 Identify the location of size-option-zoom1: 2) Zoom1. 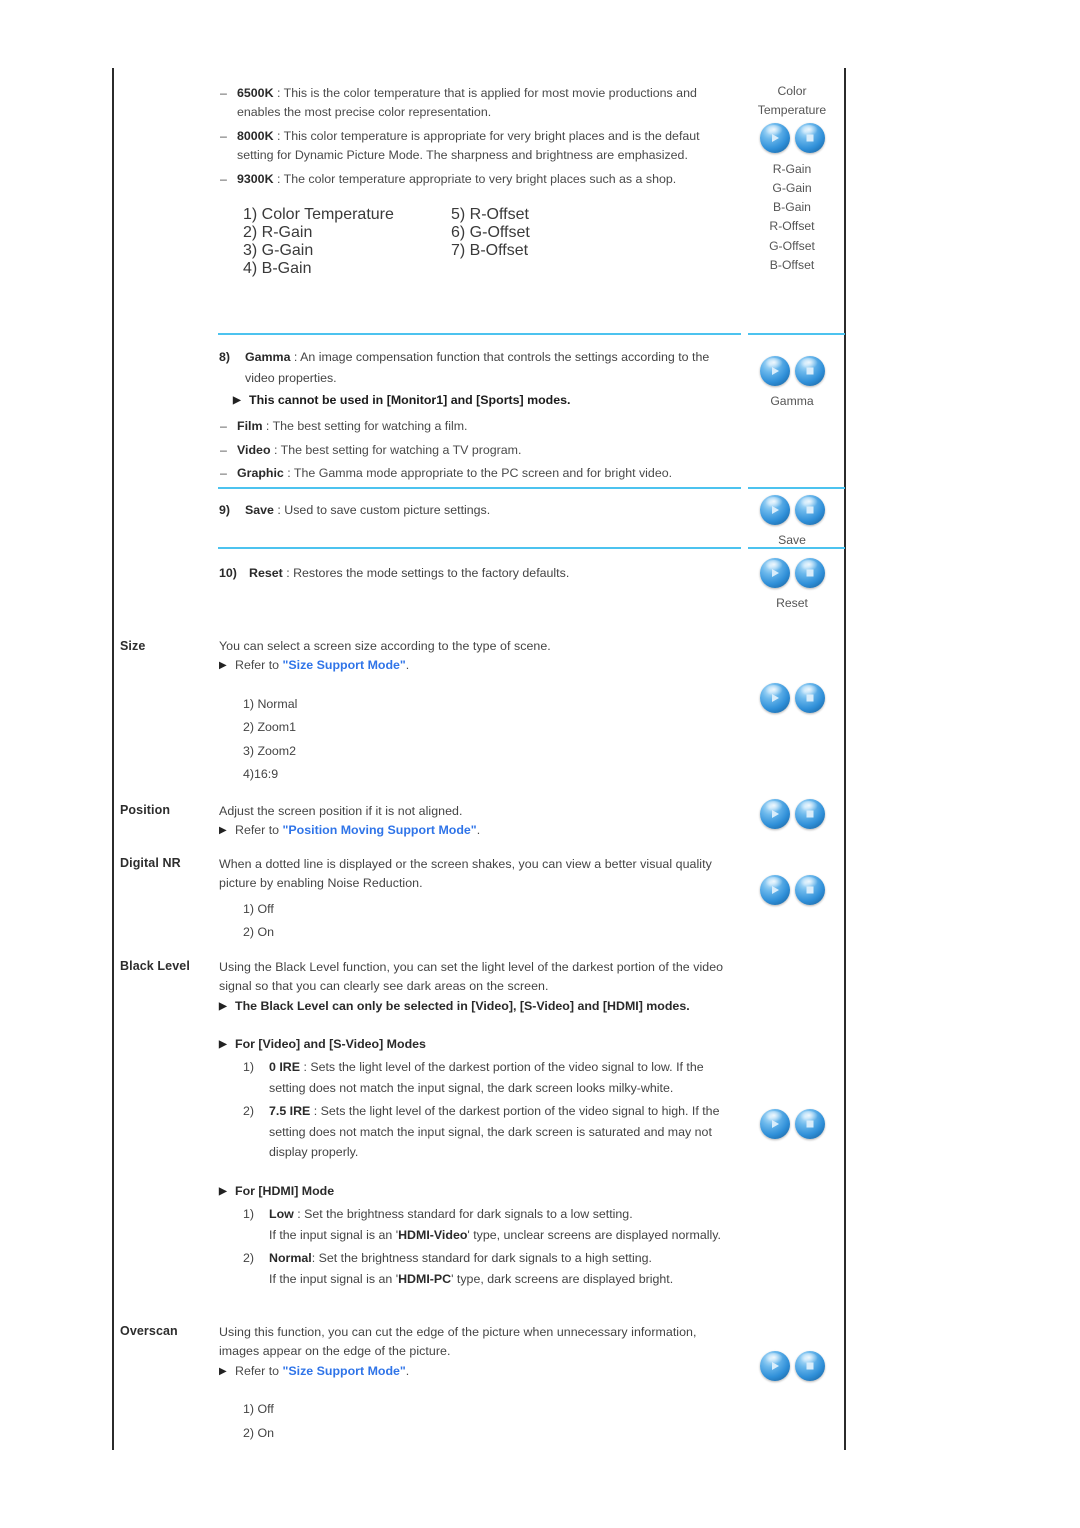
(270, 727).